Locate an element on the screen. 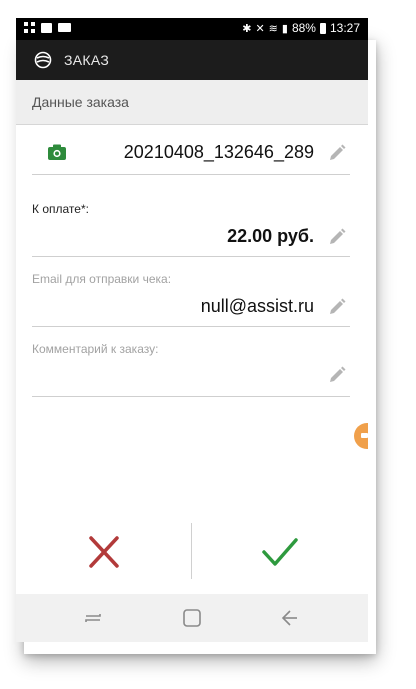 Image resolution: width=416 pixels, height=689 pixels. navigation-bar is located at coordinates (192, 618).